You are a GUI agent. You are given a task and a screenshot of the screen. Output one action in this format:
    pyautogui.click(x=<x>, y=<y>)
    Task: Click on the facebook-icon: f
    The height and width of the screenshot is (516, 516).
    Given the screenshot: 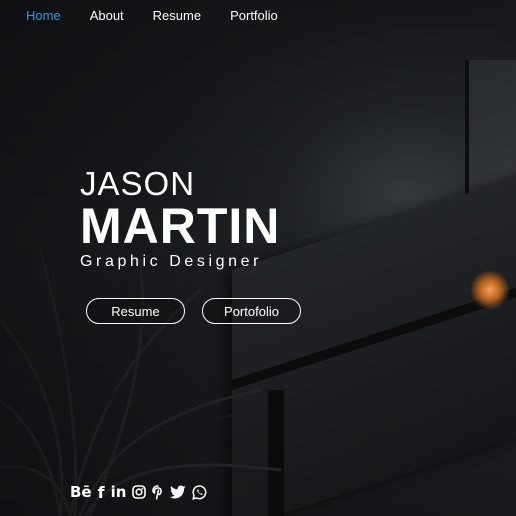 What is the action you would take?
    pyautogui.click(x=101, y=492)
    